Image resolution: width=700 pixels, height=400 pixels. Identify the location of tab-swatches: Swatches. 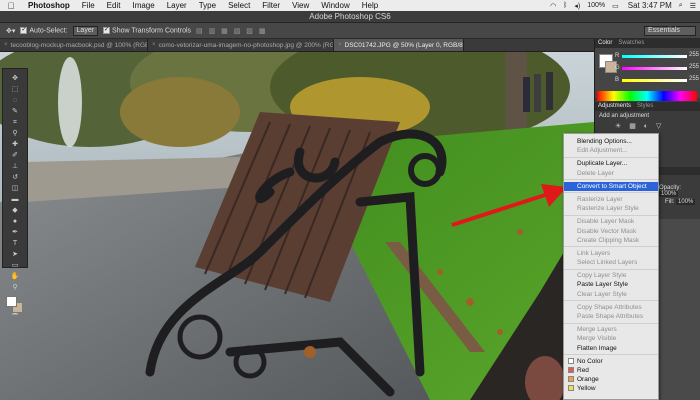
(631, 43).